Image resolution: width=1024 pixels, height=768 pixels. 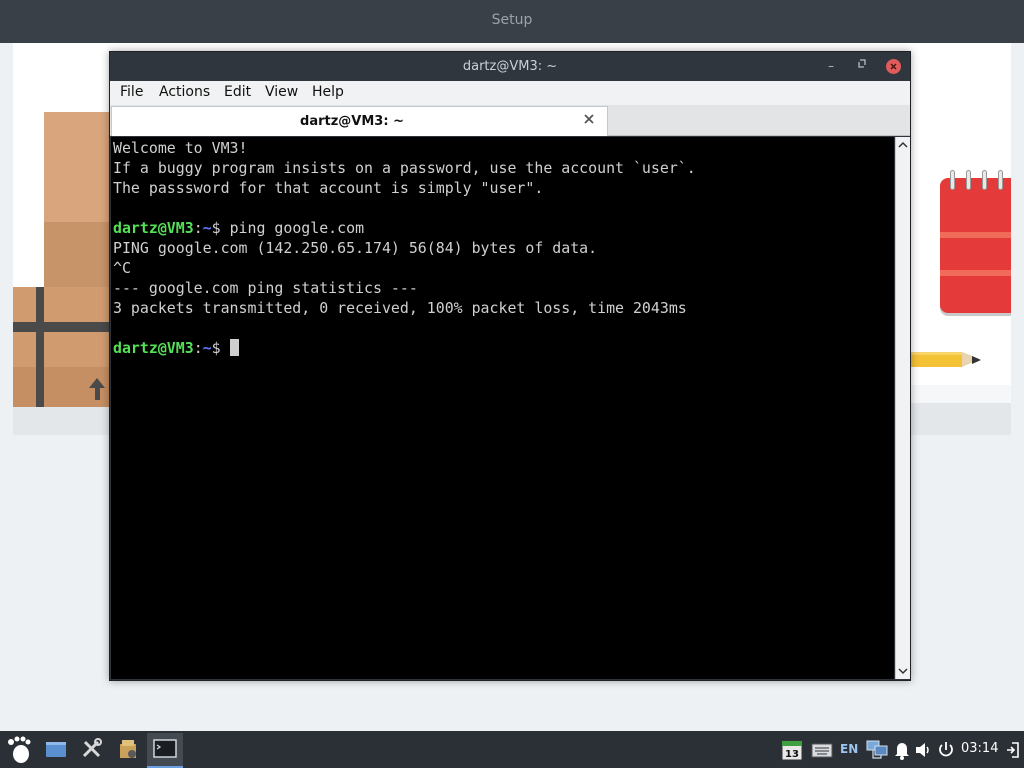 I want to click on box-tape-horizontal, so click(x=61, y=327).